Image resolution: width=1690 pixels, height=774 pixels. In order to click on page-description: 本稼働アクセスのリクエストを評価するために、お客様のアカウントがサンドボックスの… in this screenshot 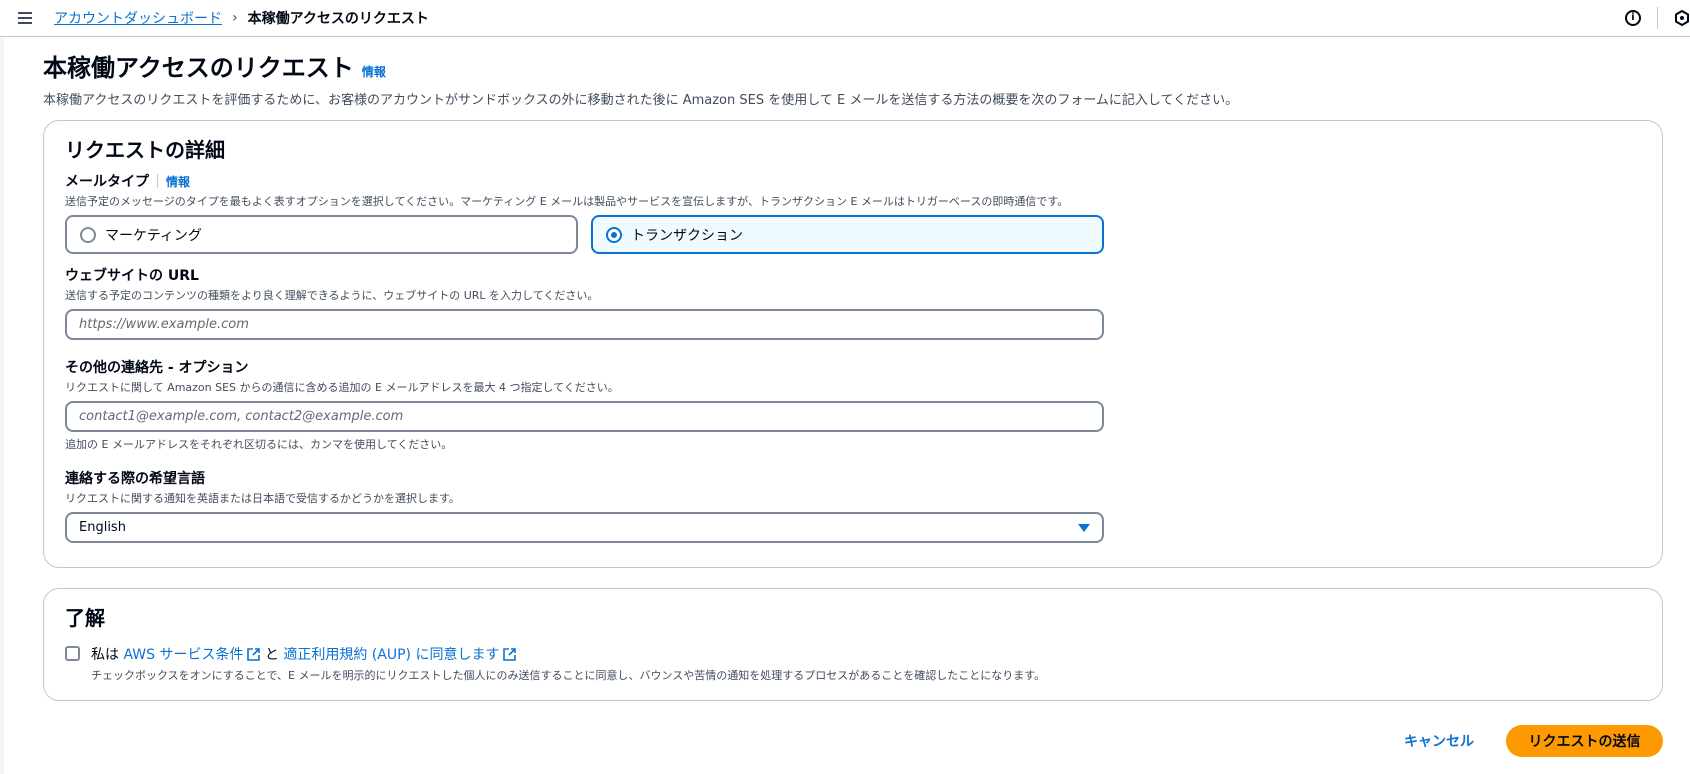, I will do `click(641, 100)`.